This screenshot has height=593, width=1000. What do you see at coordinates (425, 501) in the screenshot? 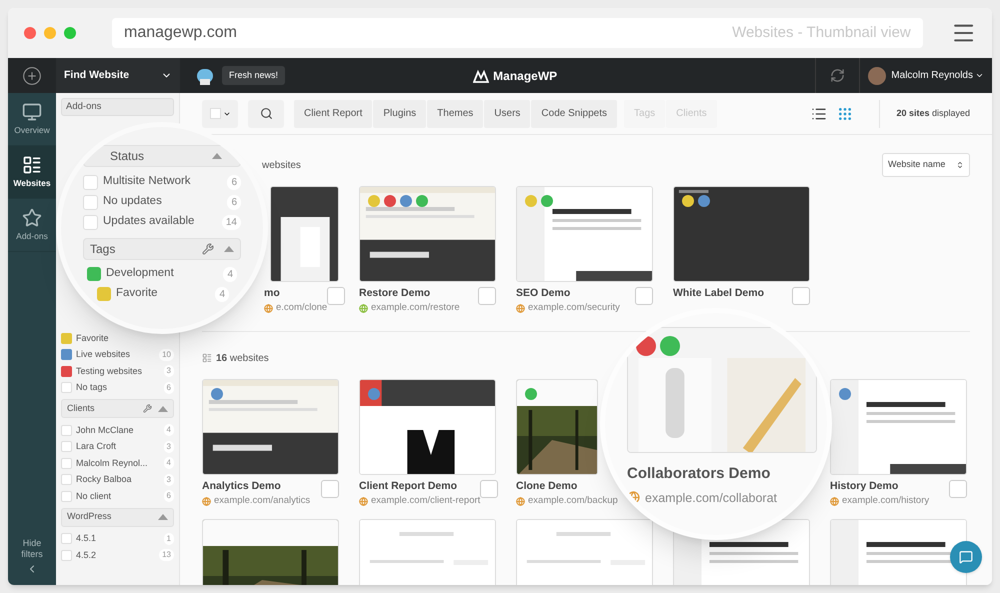
I see `site-url: example.com/client-report` at bounding box center [425, 501].